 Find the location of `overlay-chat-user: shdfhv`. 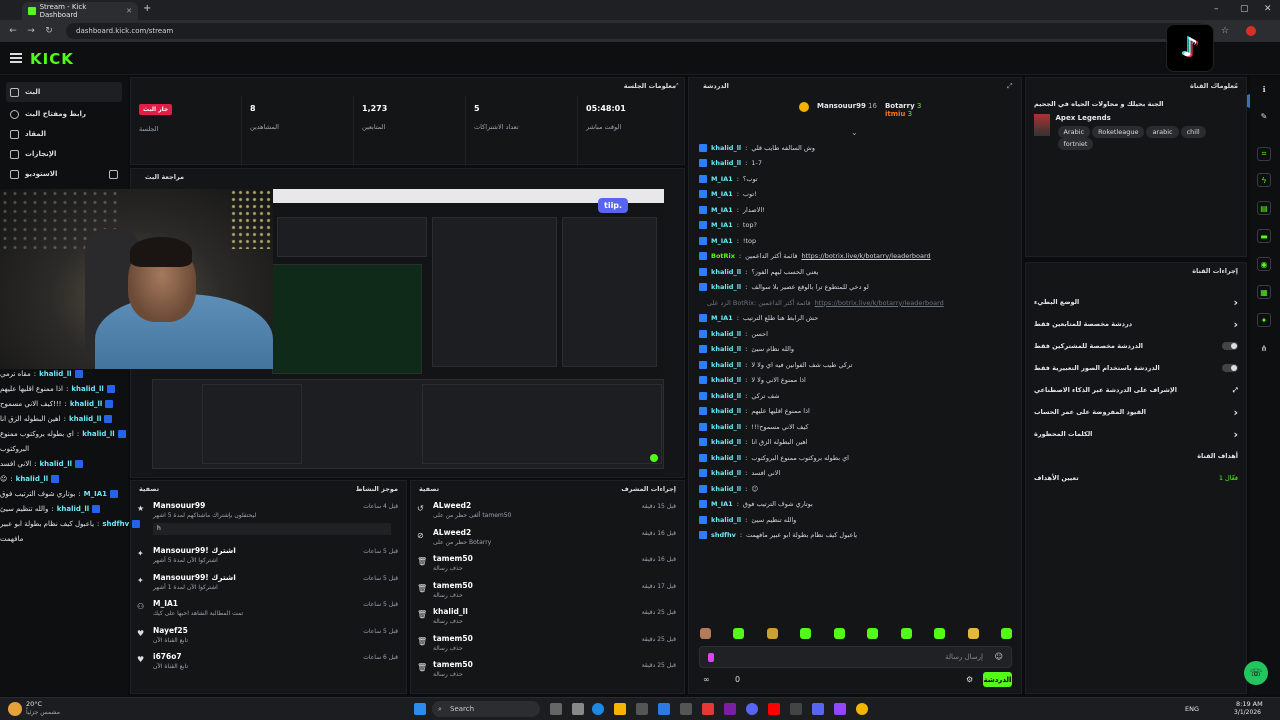

overlay-chat-user: shdfhv is located at coordinates (115, 524).